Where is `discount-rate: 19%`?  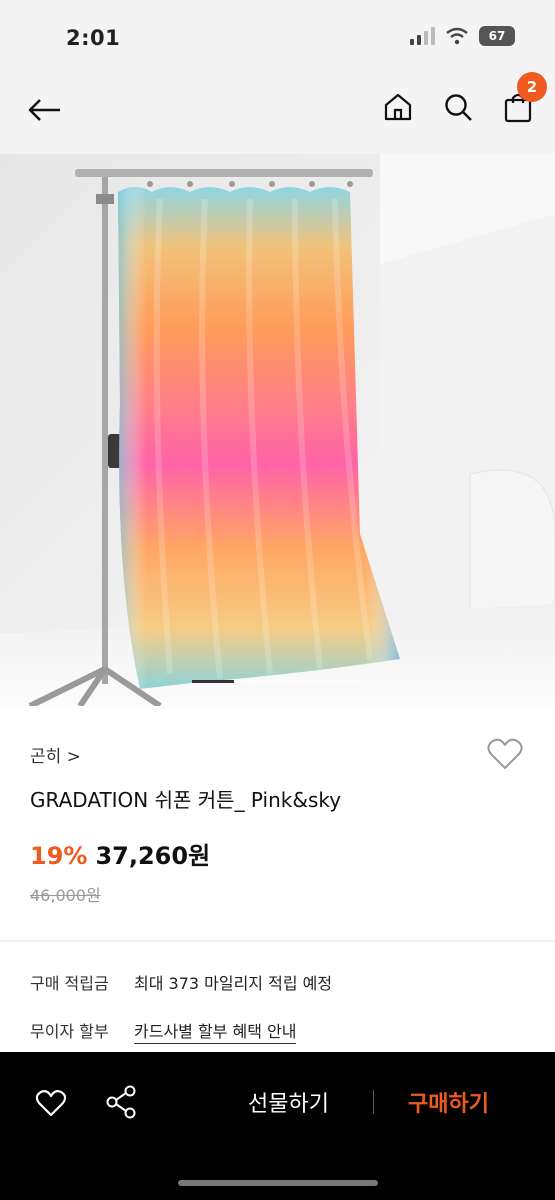
discount-rate: 19% is located at coordinates (59, 856).